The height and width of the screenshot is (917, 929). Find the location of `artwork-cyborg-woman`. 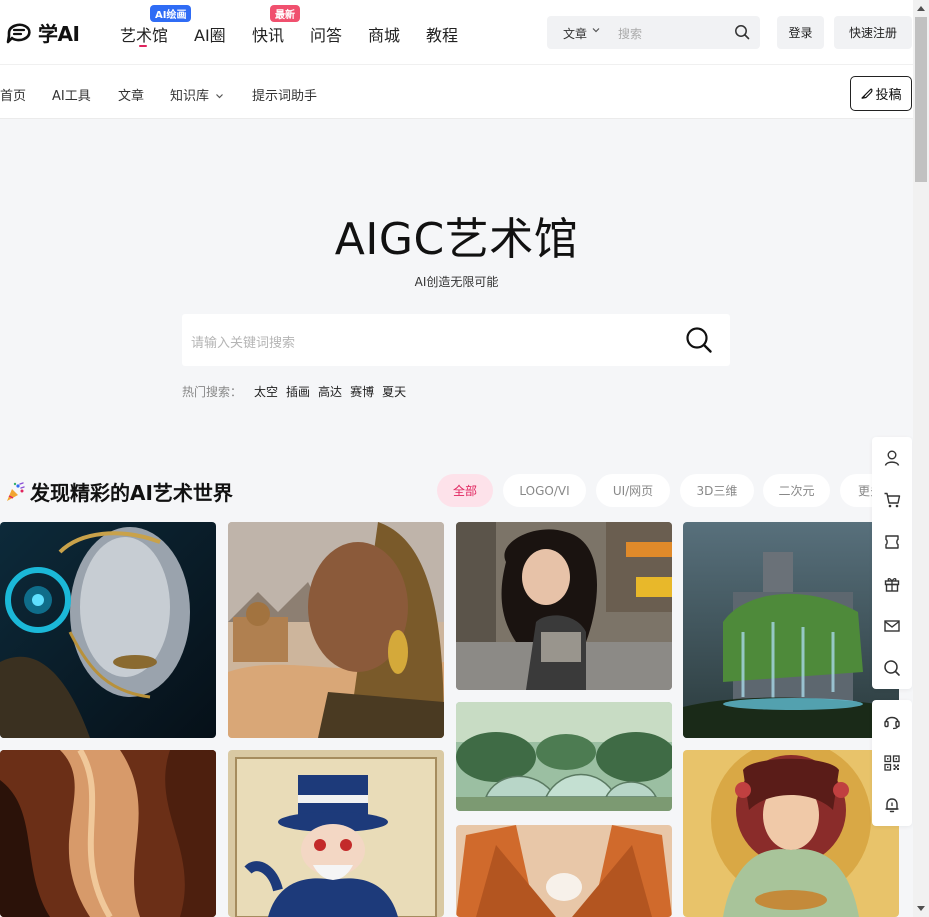

artwork-cyborg-woman is located at coordinates (108, 630).